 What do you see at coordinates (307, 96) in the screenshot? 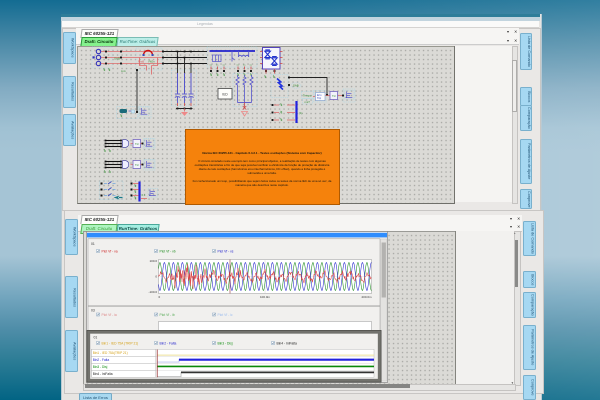
I see `svg-text: Tempo` at bounding box center [307, 96].